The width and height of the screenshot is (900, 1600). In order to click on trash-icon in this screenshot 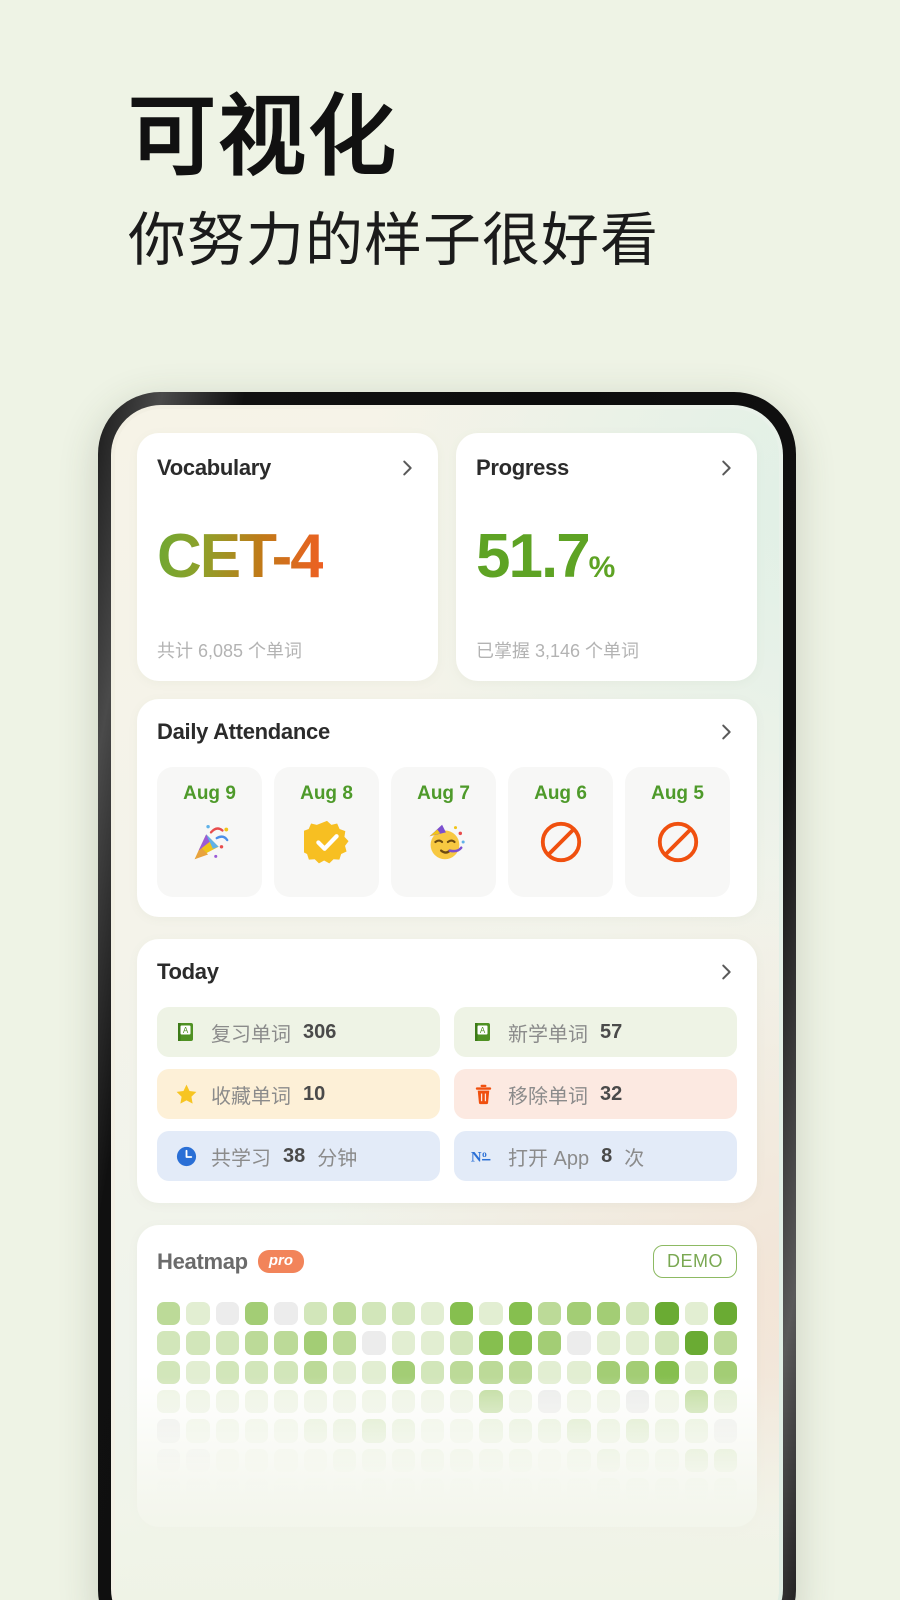, I will do `click(483, 1094)`.